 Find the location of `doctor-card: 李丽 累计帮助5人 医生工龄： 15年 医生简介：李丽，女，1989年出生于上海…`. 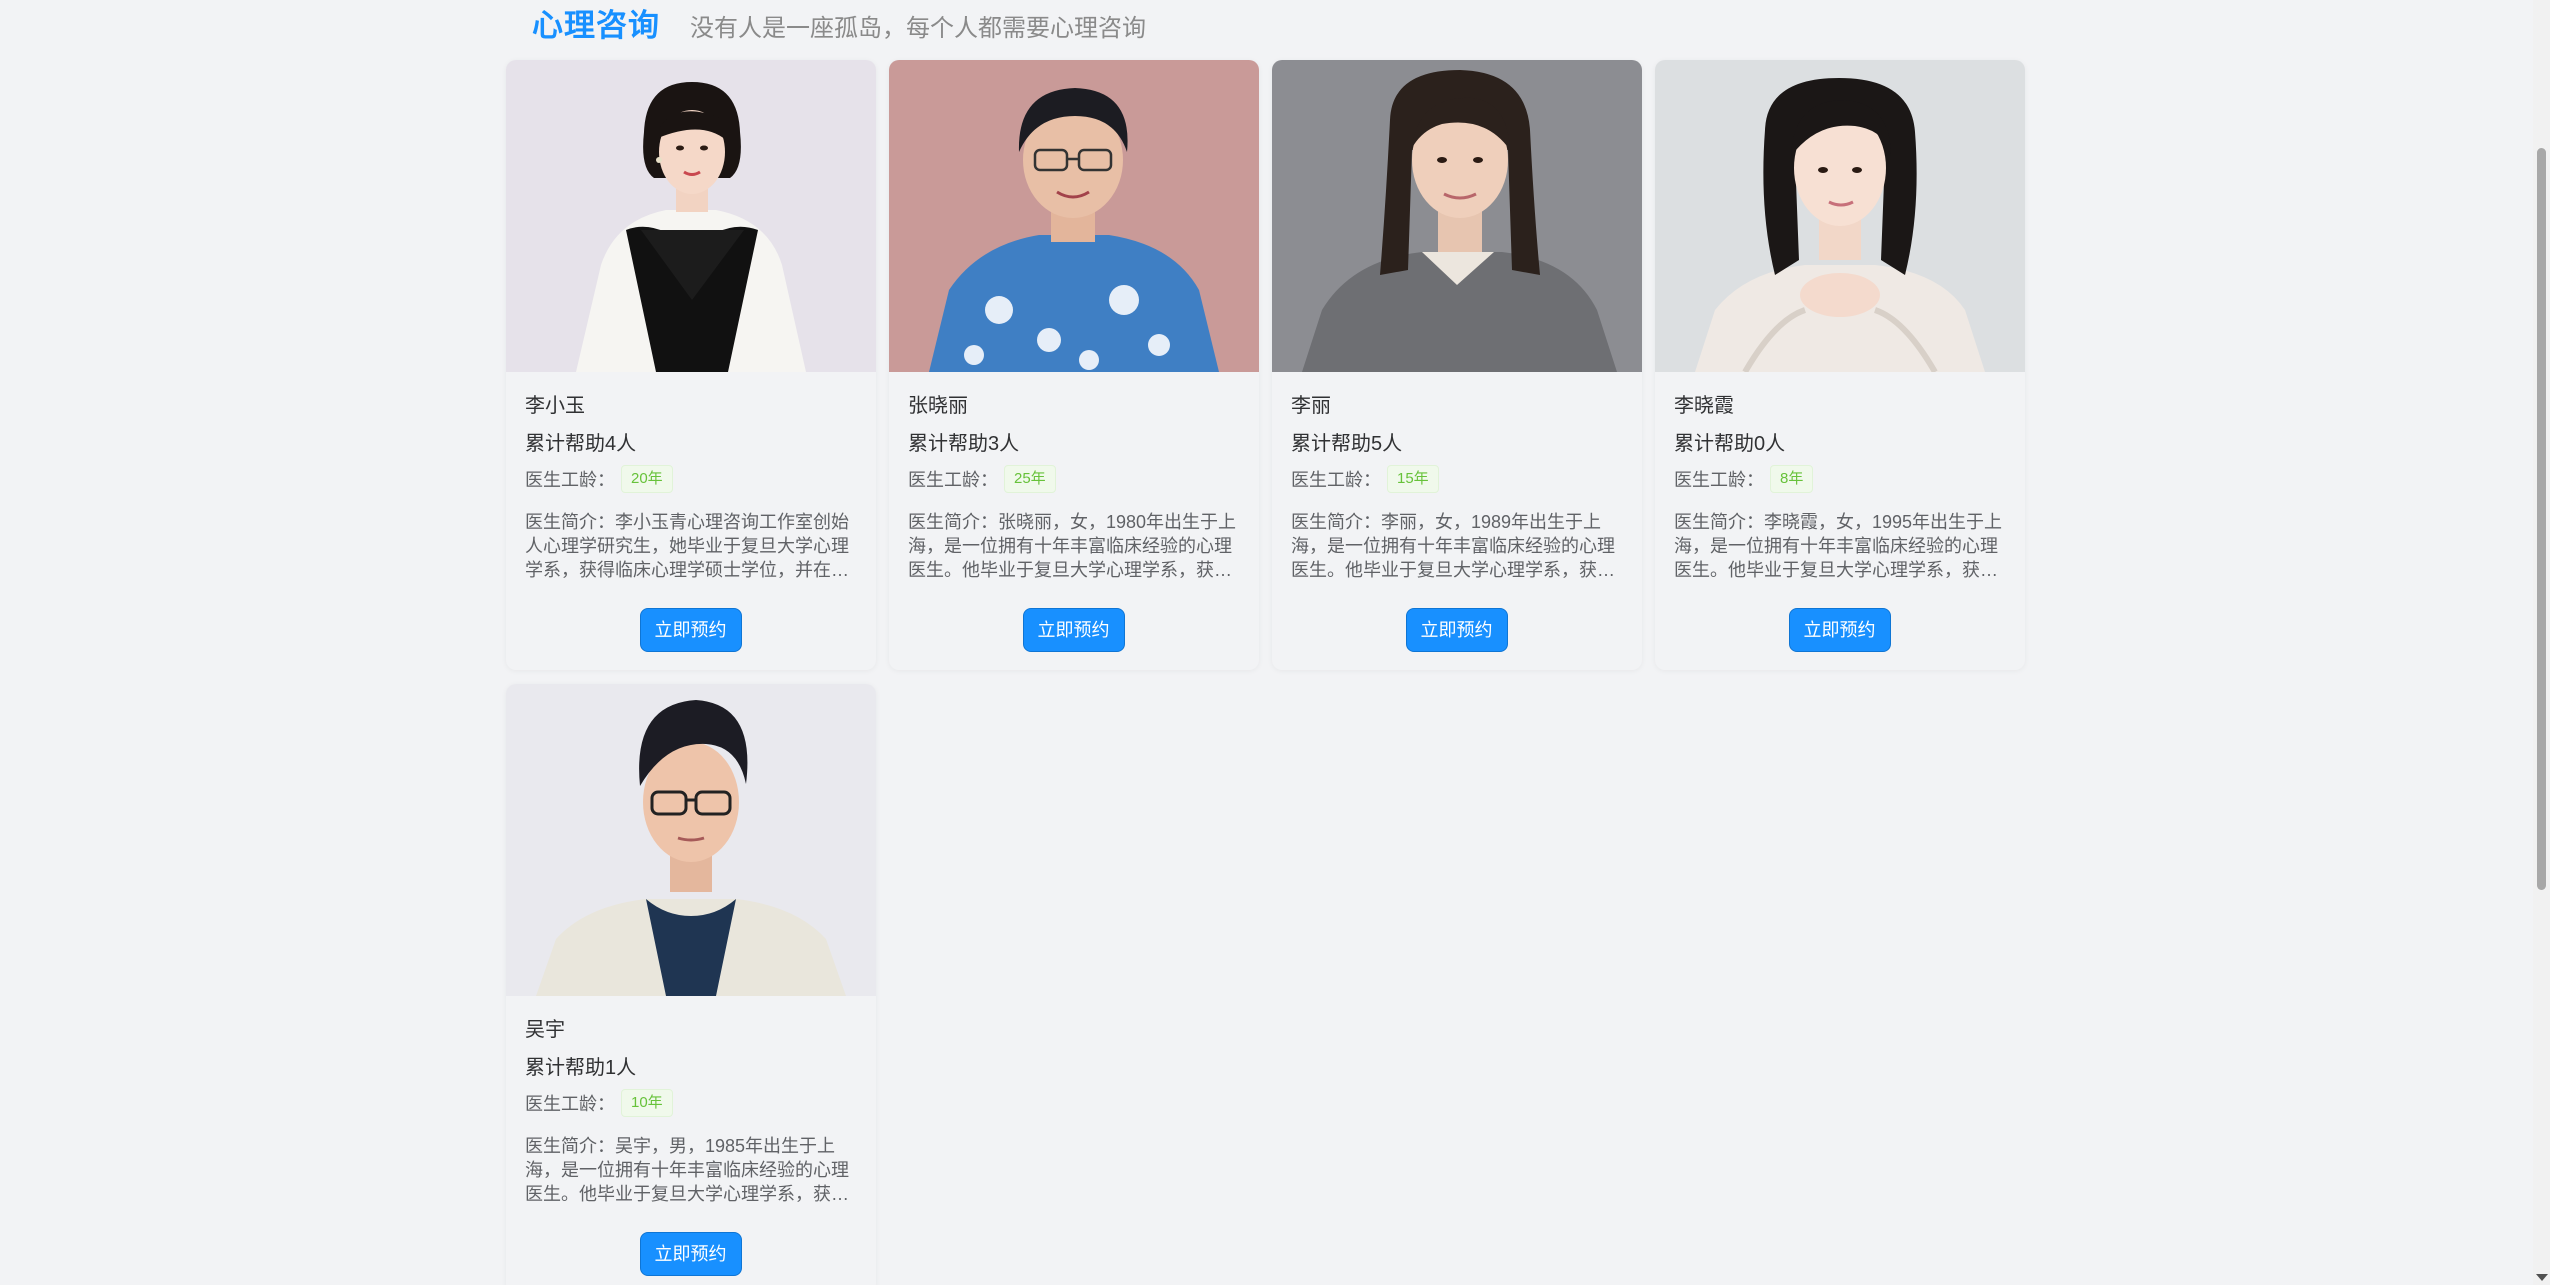

doctor-card: 李丽 累计帮助5人 医生工龄： 15年 医生简介：李丽，女，1989年出生于上海… is located at coordinates (1457, 365).